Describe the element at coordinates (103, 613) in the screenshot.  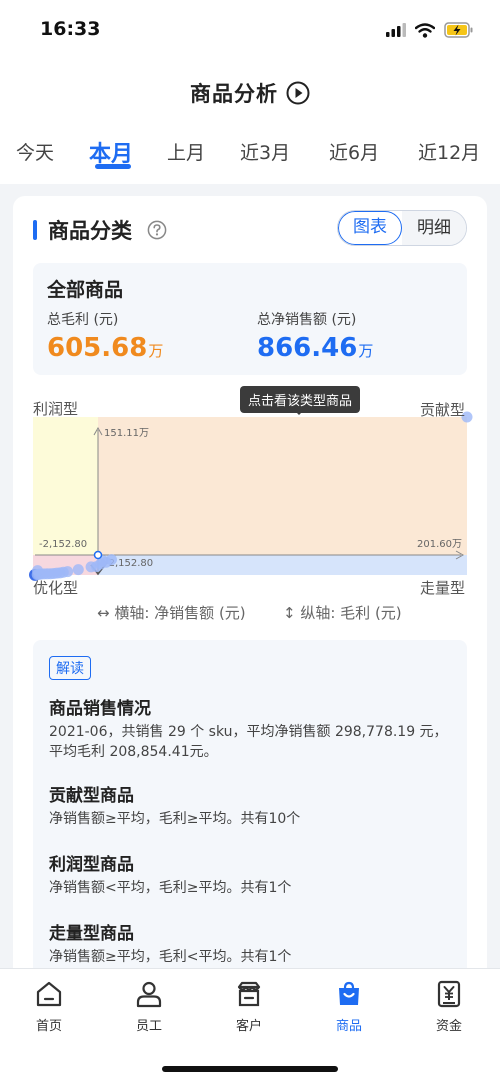
I see `horizontal-arrows-icon: ↔` at that location.